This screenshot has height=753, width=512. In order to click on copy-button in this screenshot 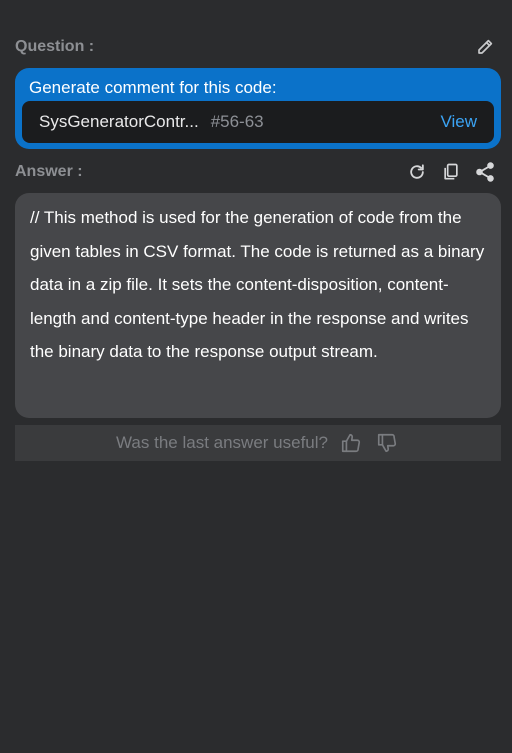, I will do `click(451, 172)`.